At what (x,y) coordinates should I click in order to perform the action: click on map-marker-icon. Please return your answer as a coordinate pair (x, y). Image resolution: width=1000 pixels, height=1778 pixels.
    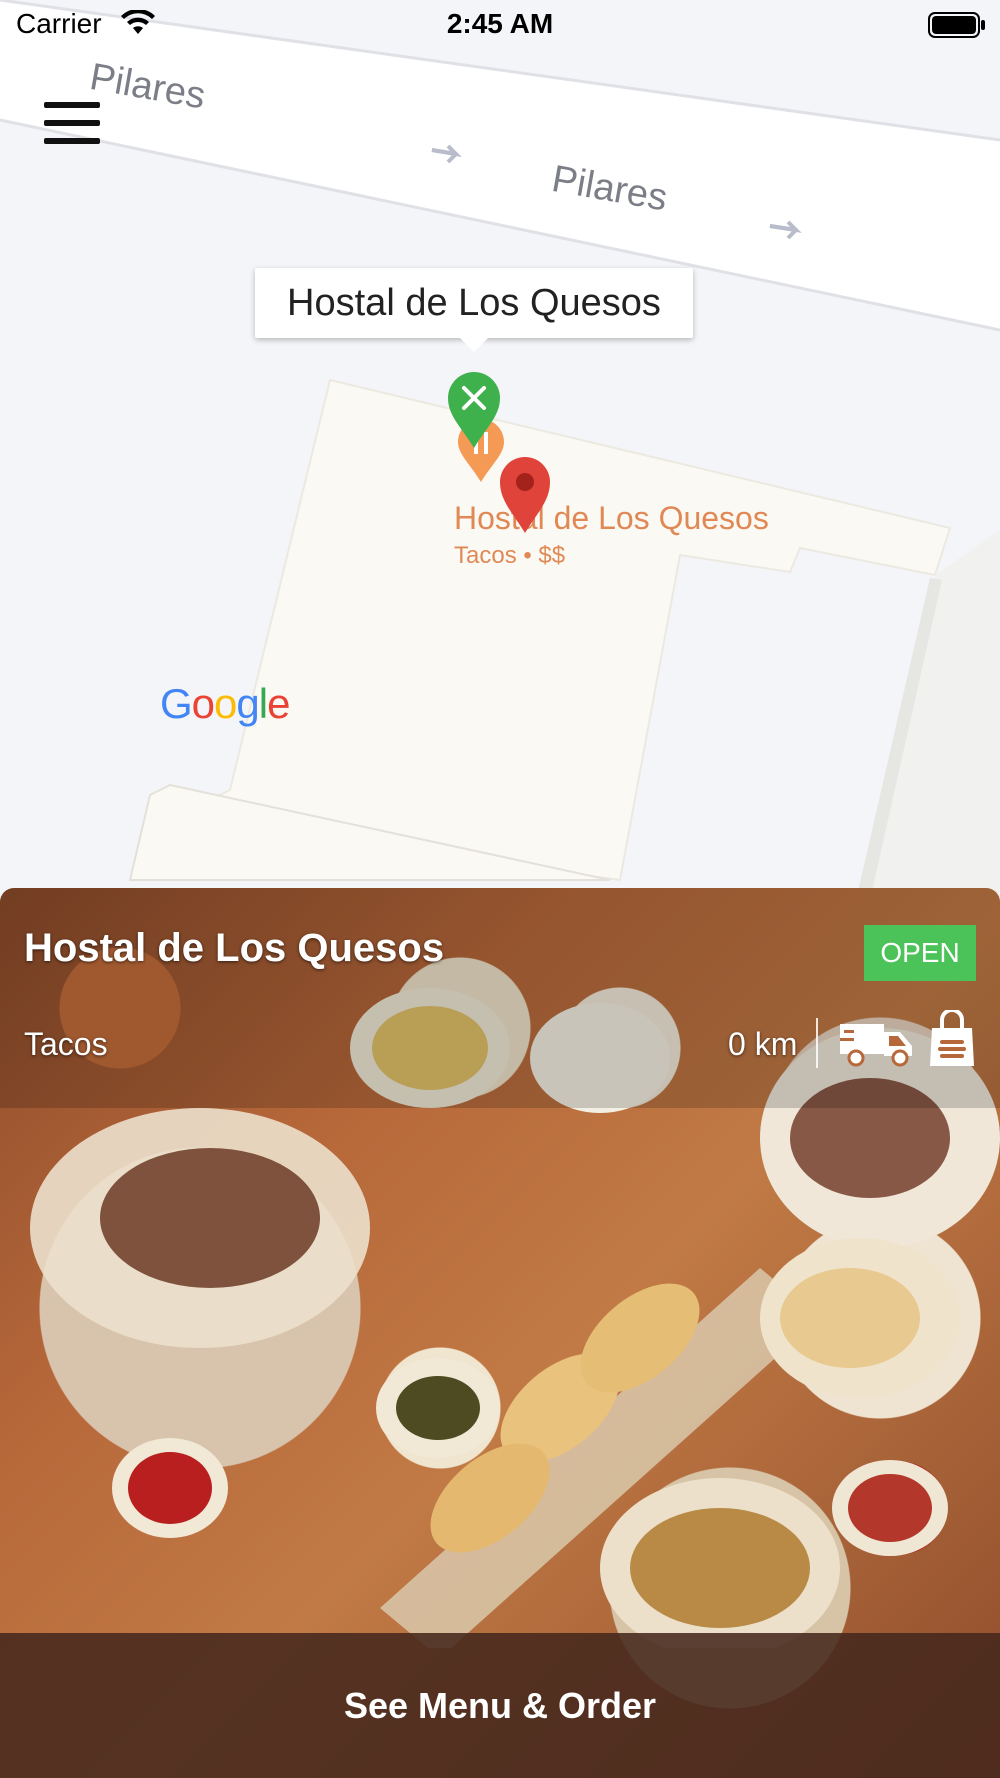
    Looking at the image, I should click on (525, 497).